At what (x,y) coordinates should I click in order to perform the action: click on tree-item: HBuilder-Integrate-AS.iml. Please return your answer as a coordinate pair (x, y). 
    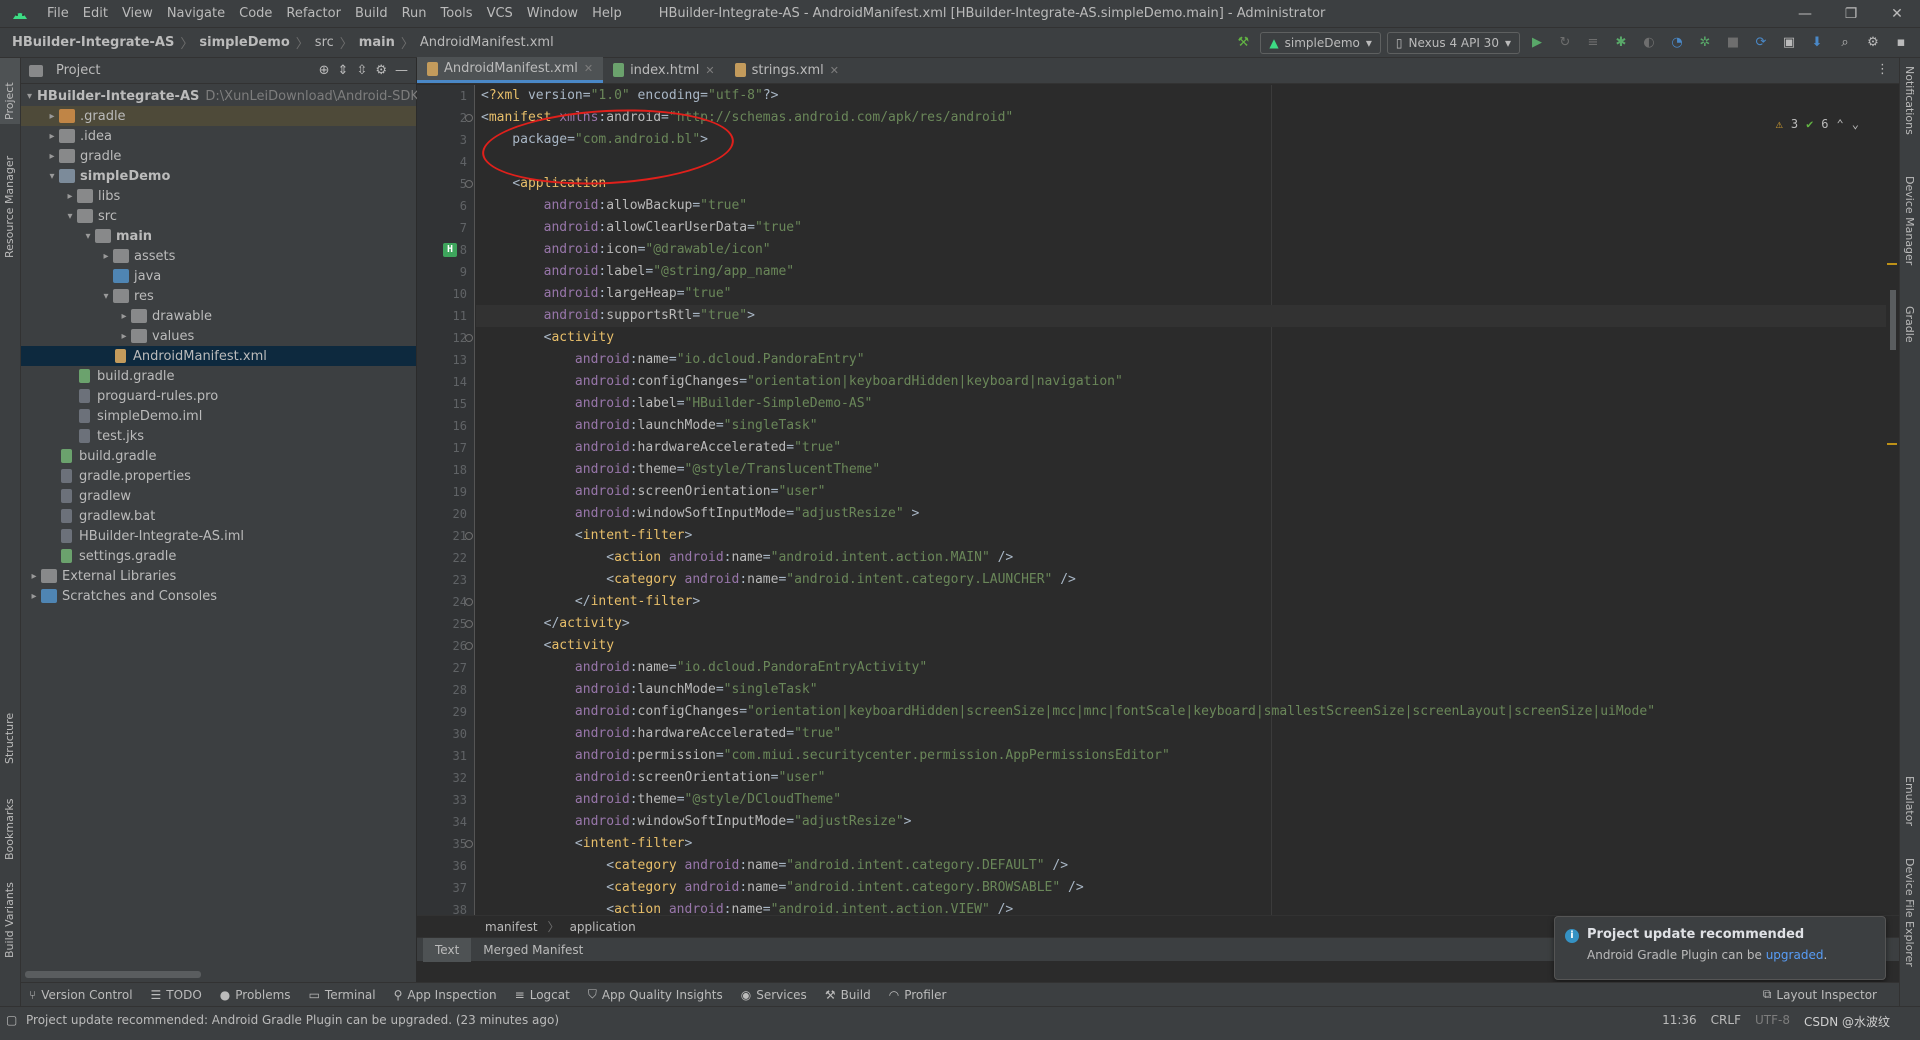
    Looking at the image, I should click on (218, 536).